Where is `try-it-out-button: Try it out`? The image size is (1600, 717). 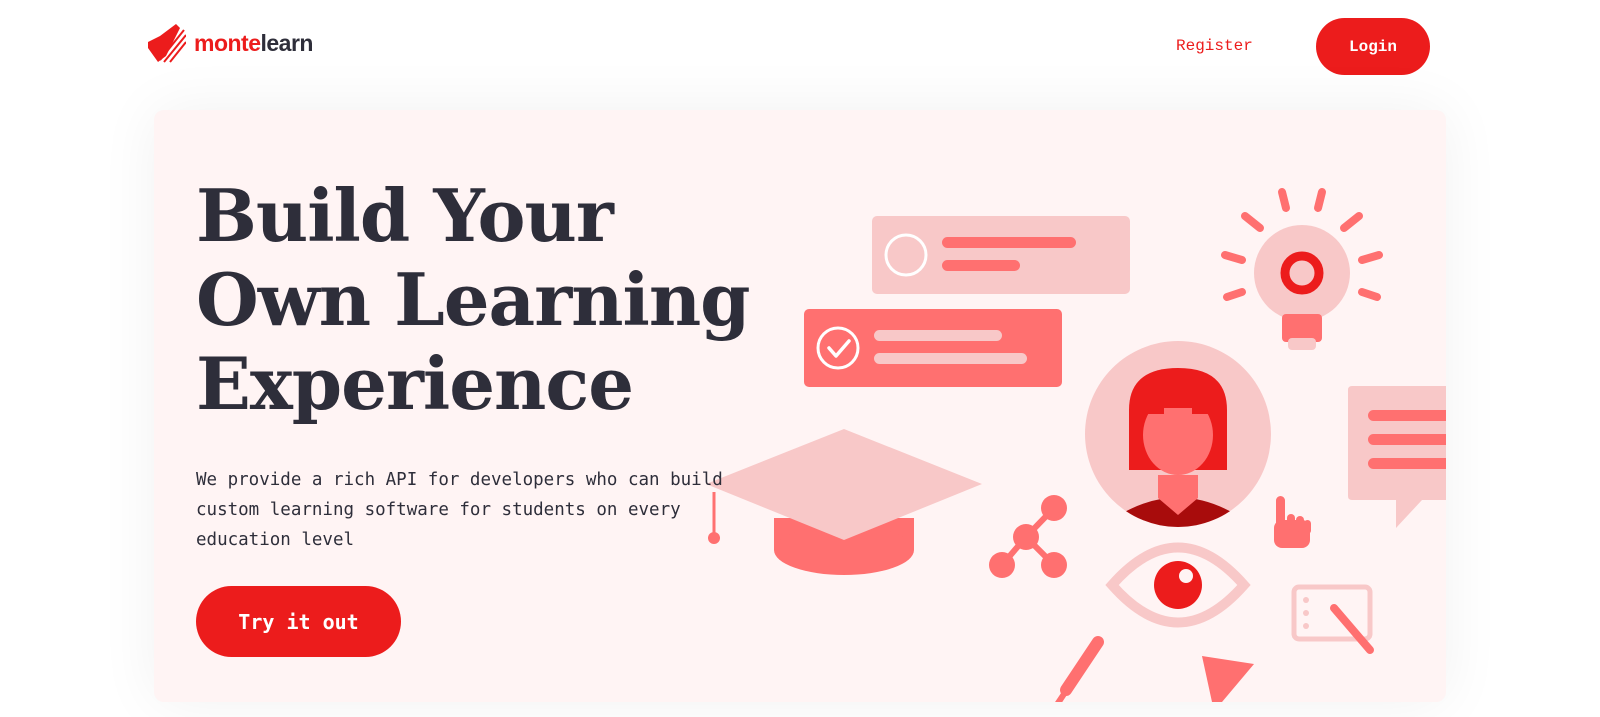
try-it-out-button: Try it out is located at coordinates (298, 621).